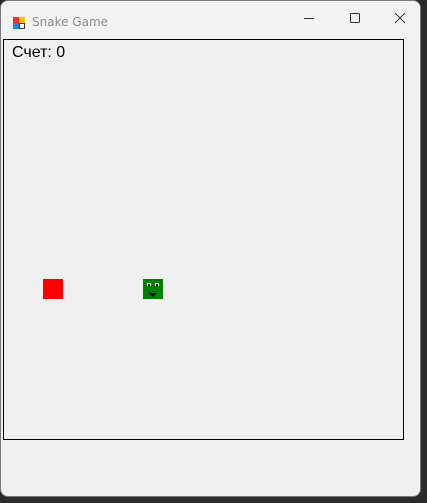  Describe the element at coordinates (157, 284) in the screenshot. I see `snake-right-eye` at that location.